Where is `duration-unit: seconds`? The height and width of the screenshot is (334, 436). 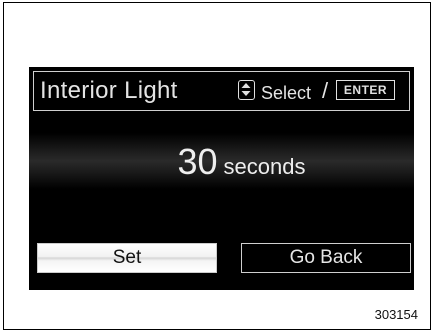
duration-unit: seconds is located at coordinates (264, 166).